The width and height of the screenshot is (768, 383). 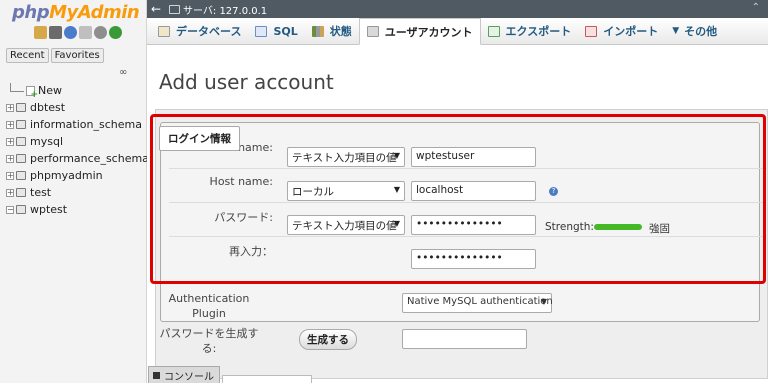 What do you see at coordinates (76, 209) in the screenshot?
I see `tree-item-wptest: − wptest` at bounding box center [76, 209].